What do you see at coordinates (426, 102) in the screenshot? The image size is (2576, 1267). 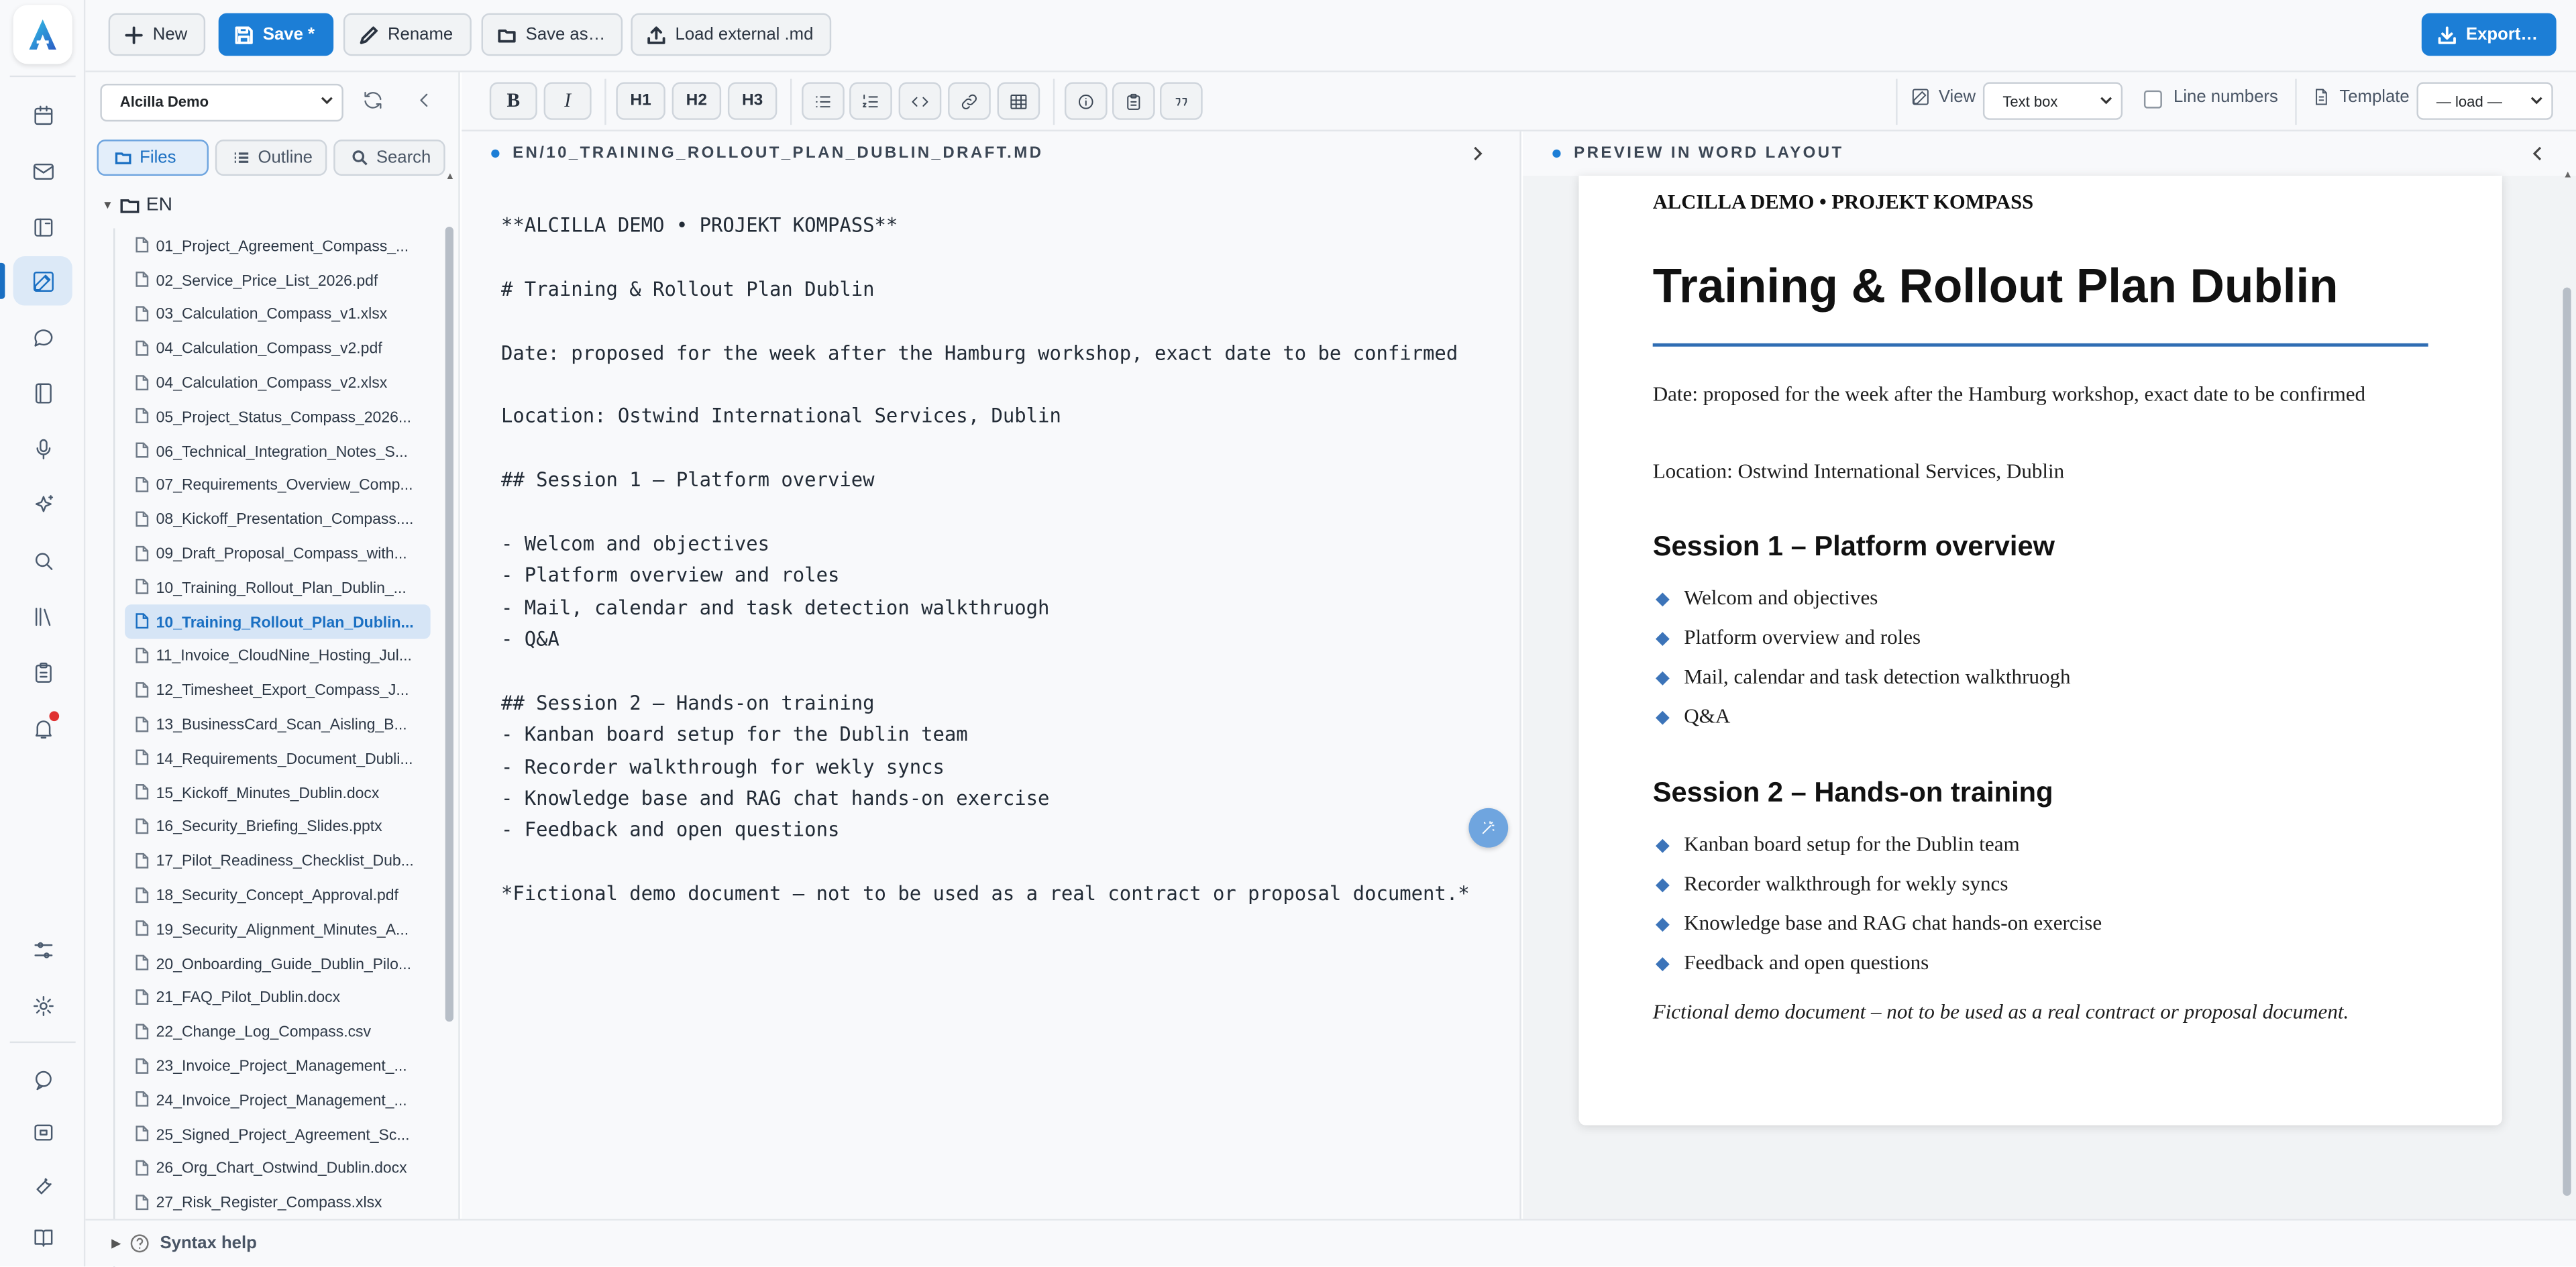 I see `collapse-sidebar-button` at bounding box center [426, 102].